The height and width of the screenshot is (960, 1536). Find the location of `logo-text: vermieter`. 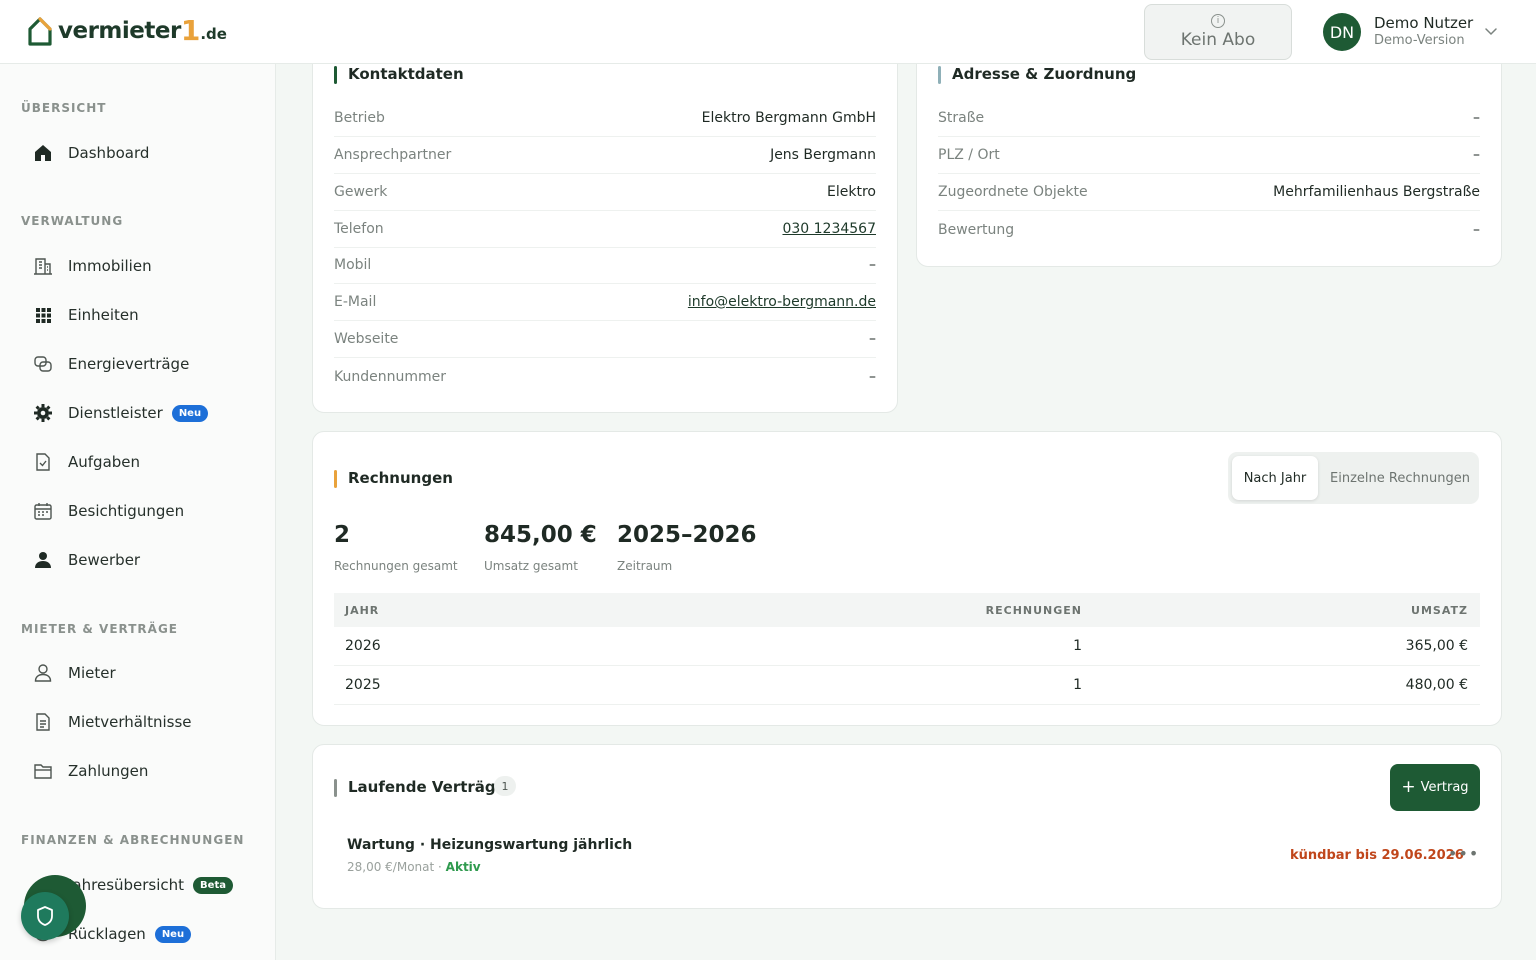

logo-text: vermieter is located at coordinates (119, 31).